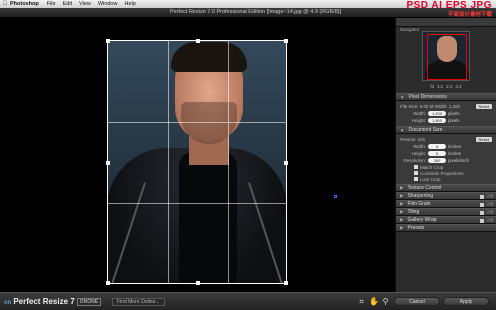 The width and height of the screenshot is (496, 310). What do you see at coordinates (417, 301) in the screenshot?
I see `cancel-button: Cancel` at bounding box center [417, 301].